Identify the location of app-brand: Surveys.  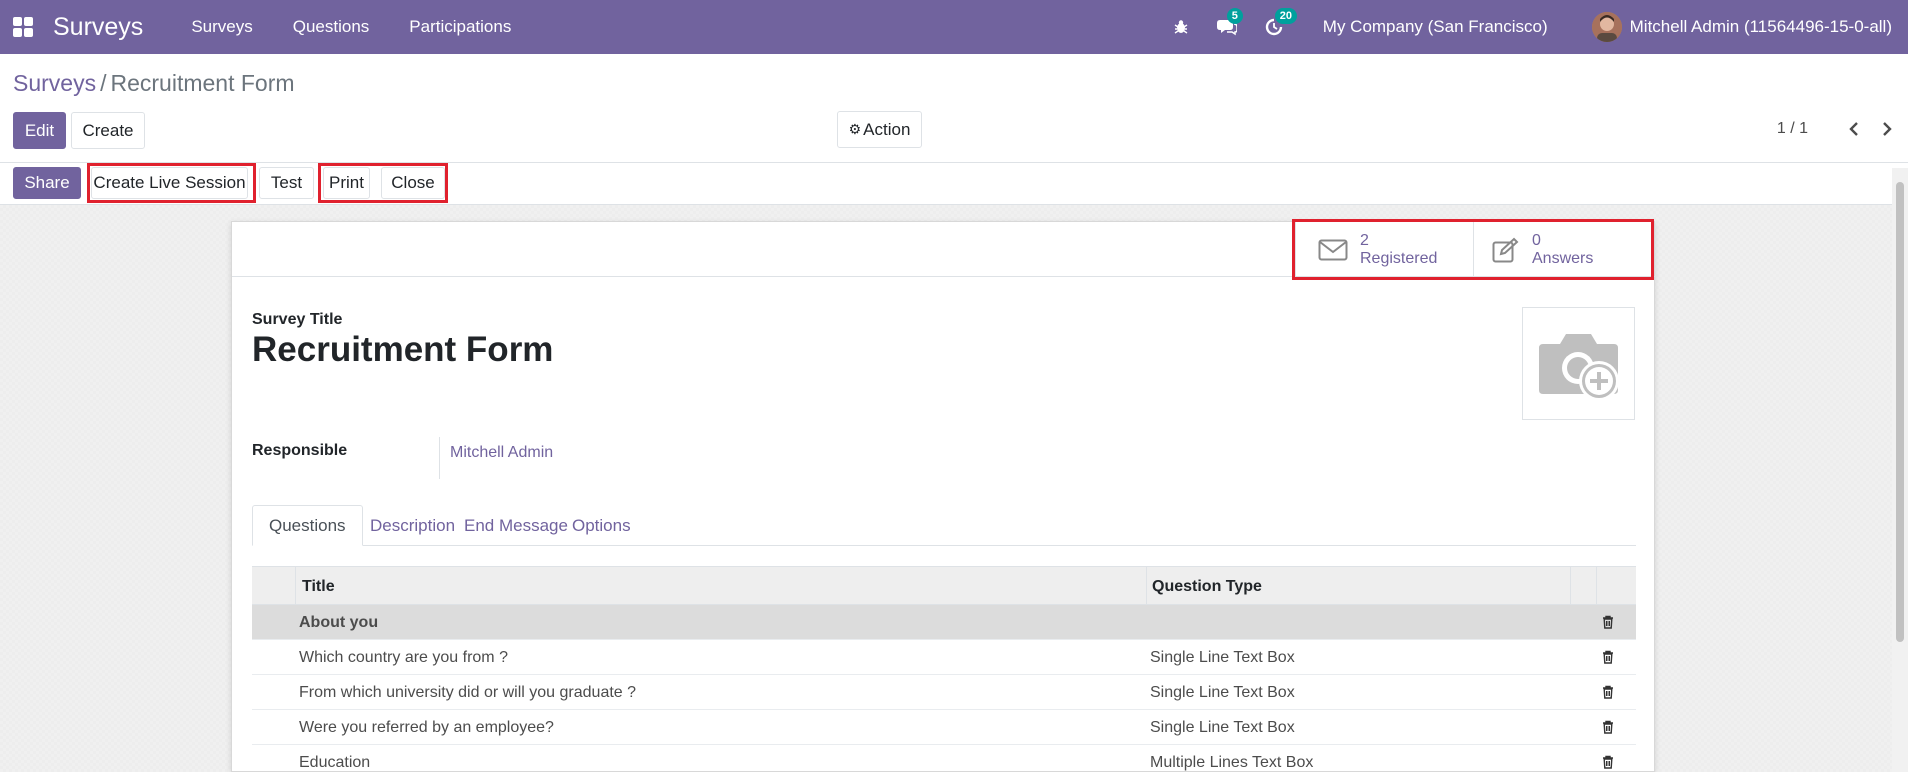
(98, 27).